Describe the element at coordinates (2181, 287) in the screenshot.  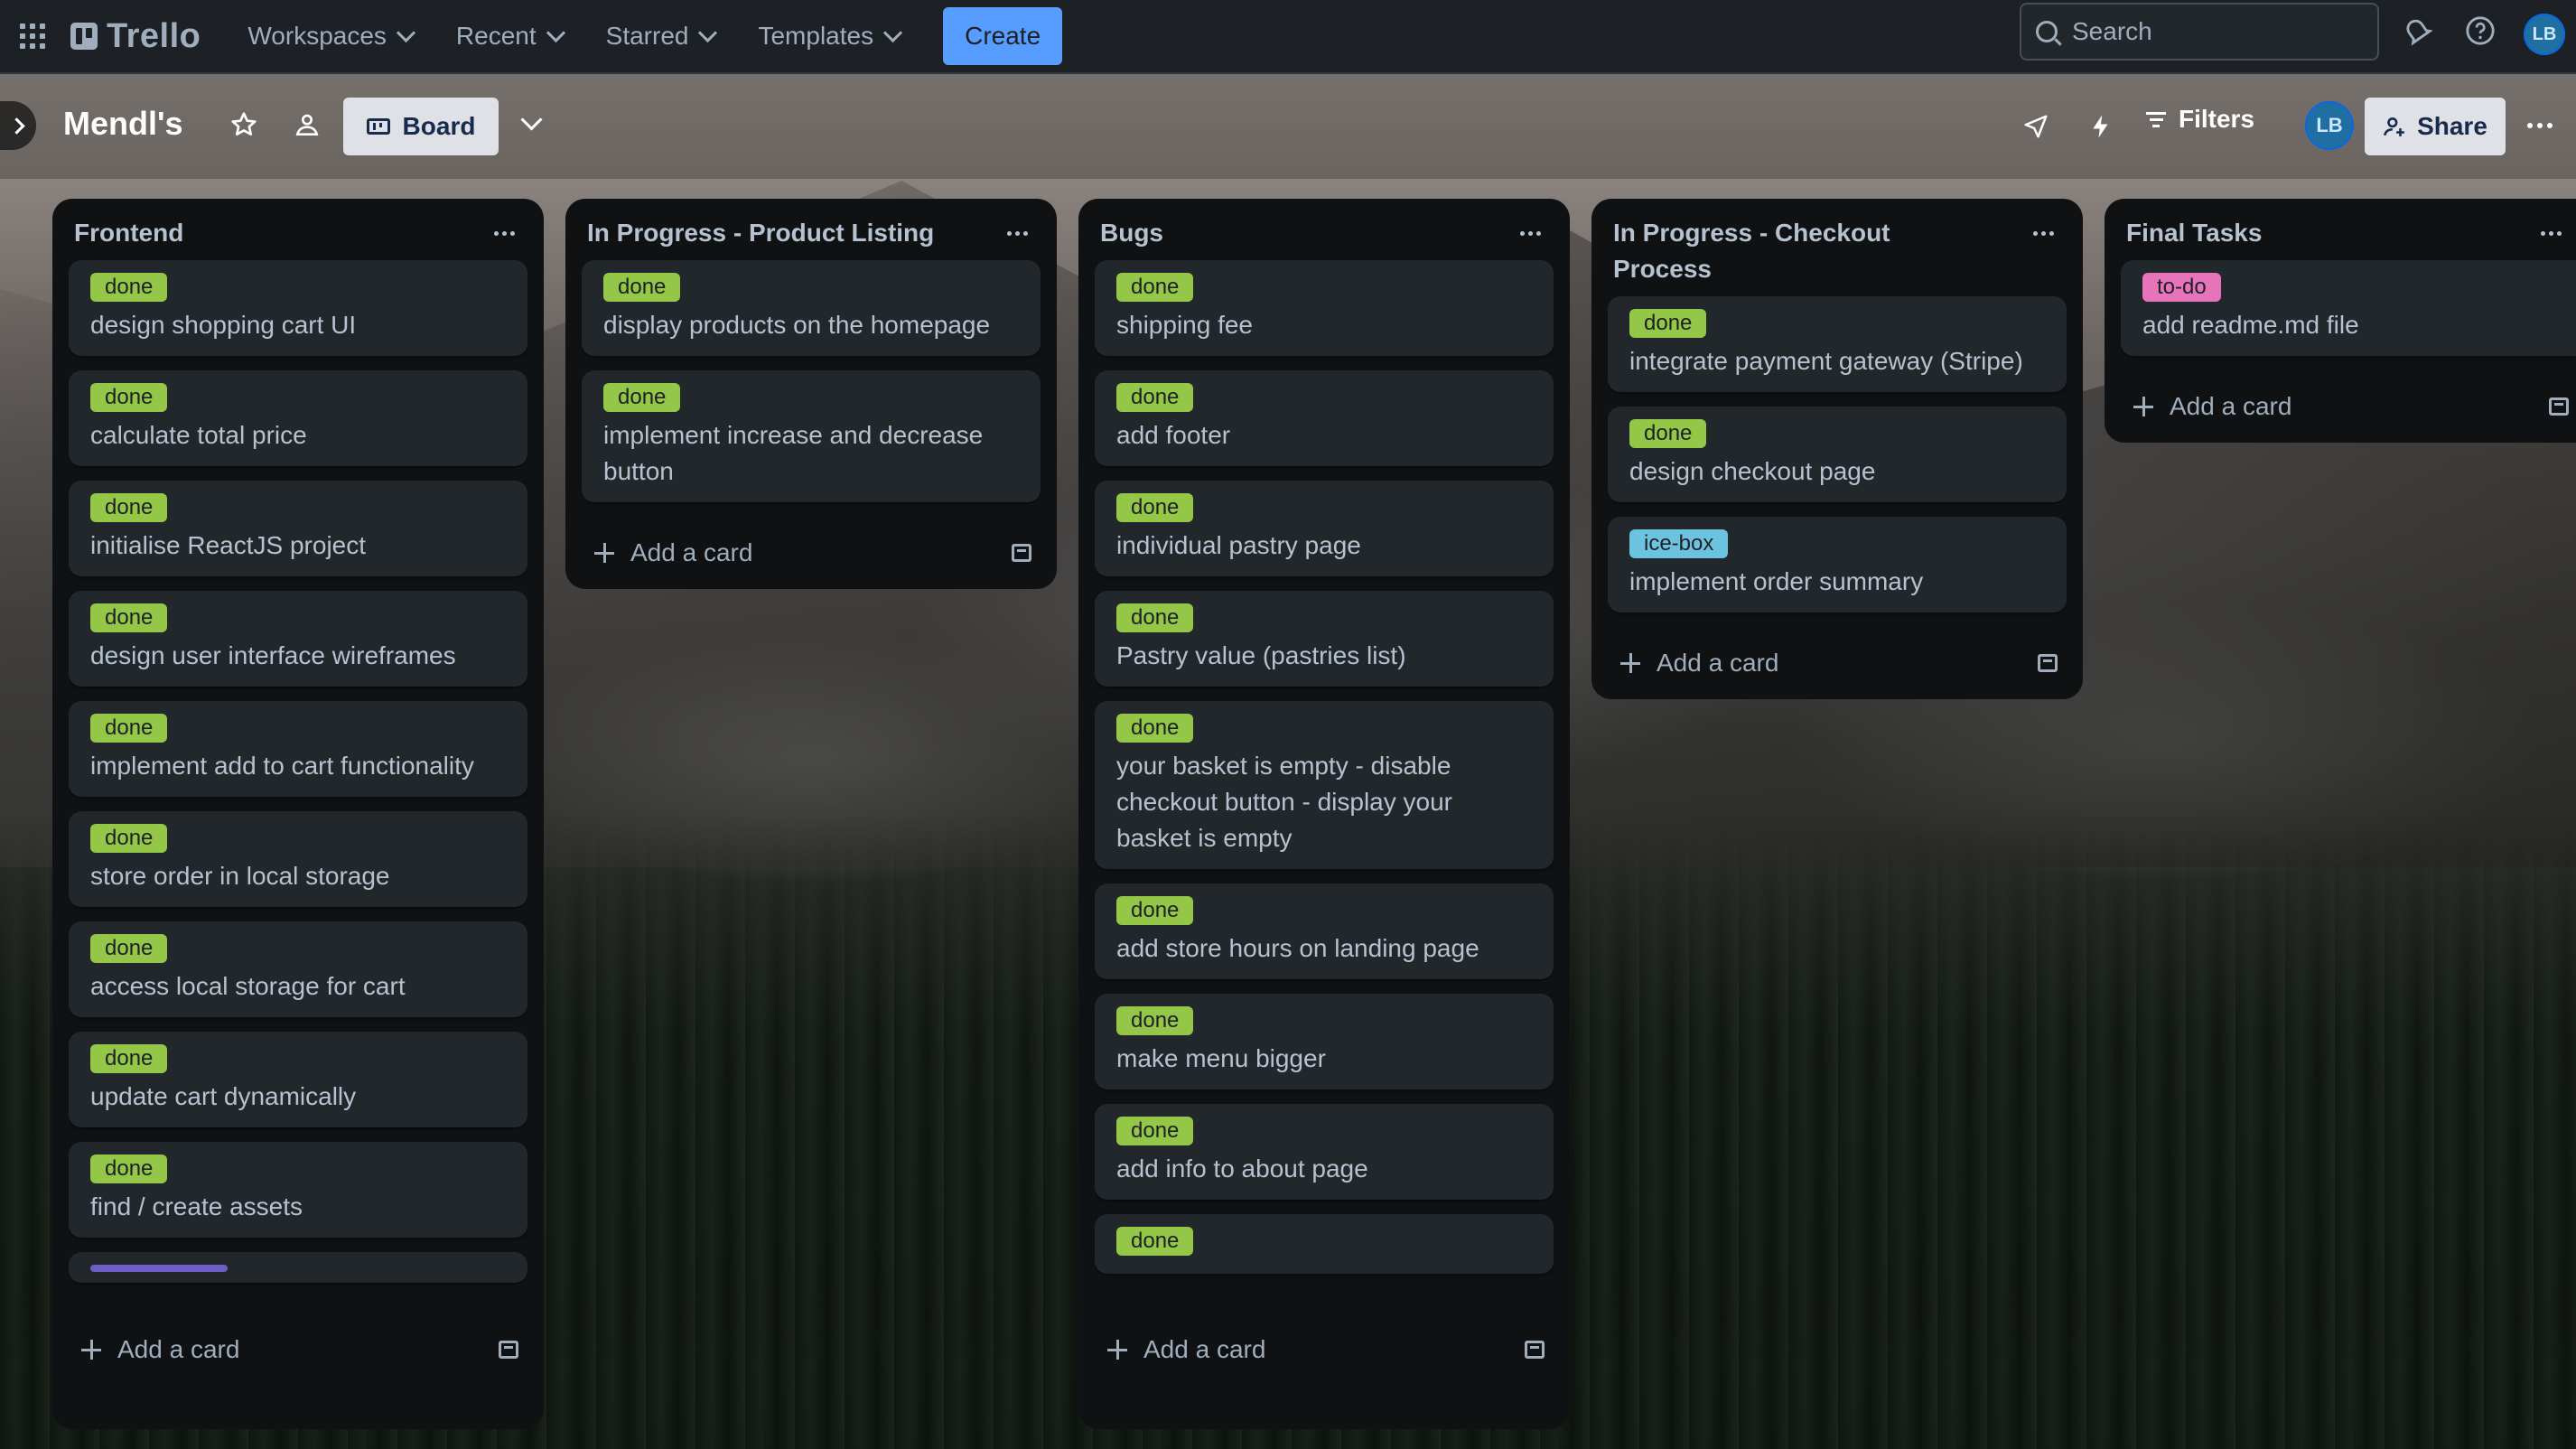
I see `card-label: to-do` at that location.